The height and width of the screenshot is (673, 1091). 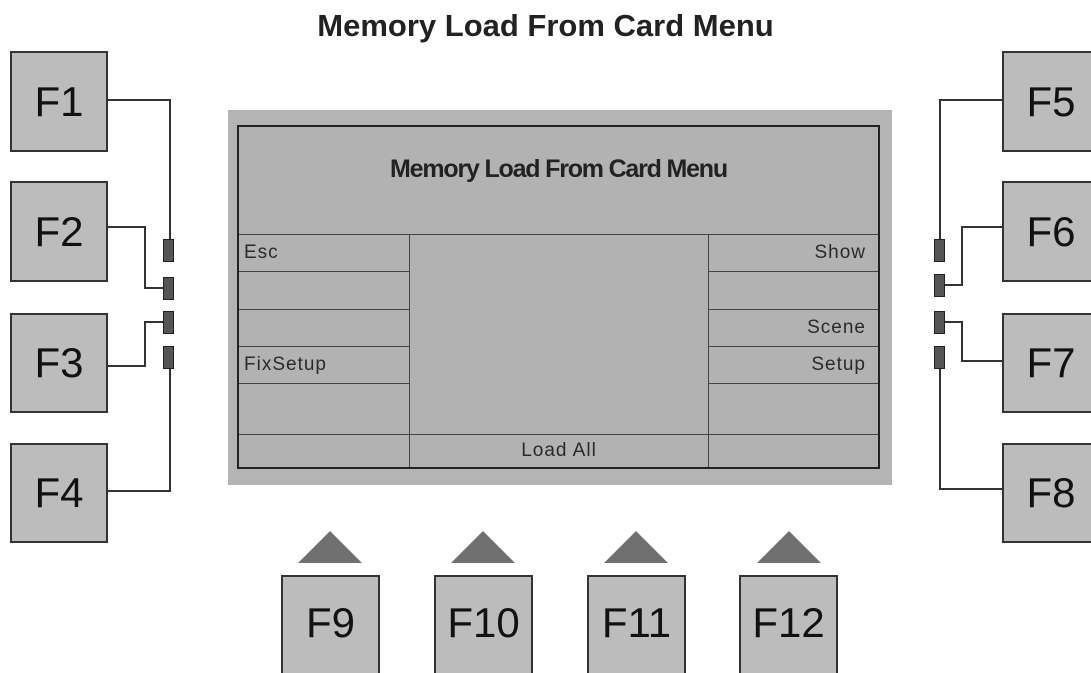 I want to click on menu-item-left-bottom, so click(x=324, y=450).